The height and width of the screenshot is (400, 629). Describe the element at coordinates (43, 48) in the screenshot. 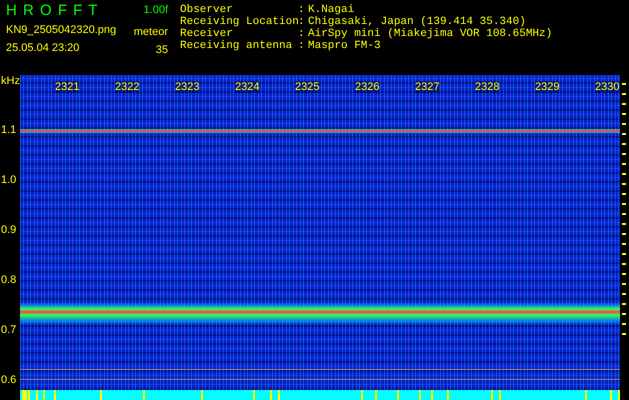

I see `timestamp: 25.05.04 23:20` at that location.